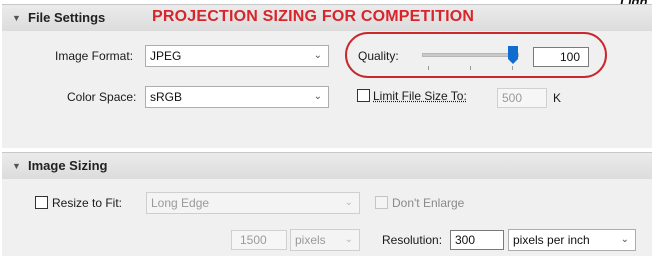  Describe the element at coordinates (166, 97) in the screenshot. I see `color-space-value: sRGB` at that location.